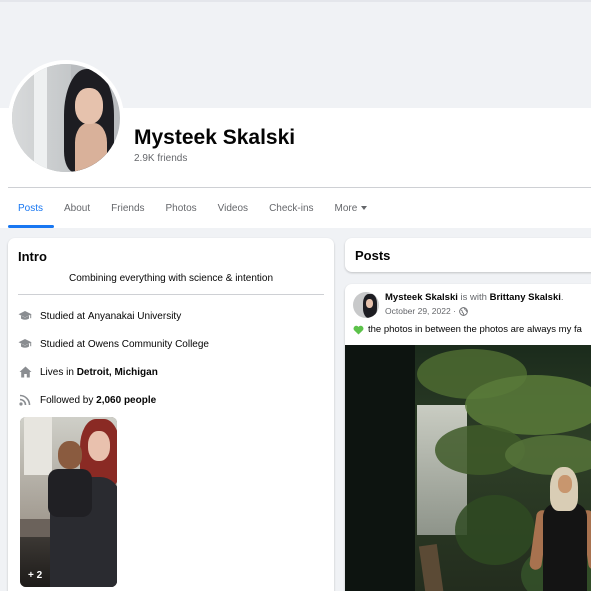 This screenshot has height=591, width=591. Describe the element at coordinates (25, 372) in the screenshot. I see `home-icon` at that location.